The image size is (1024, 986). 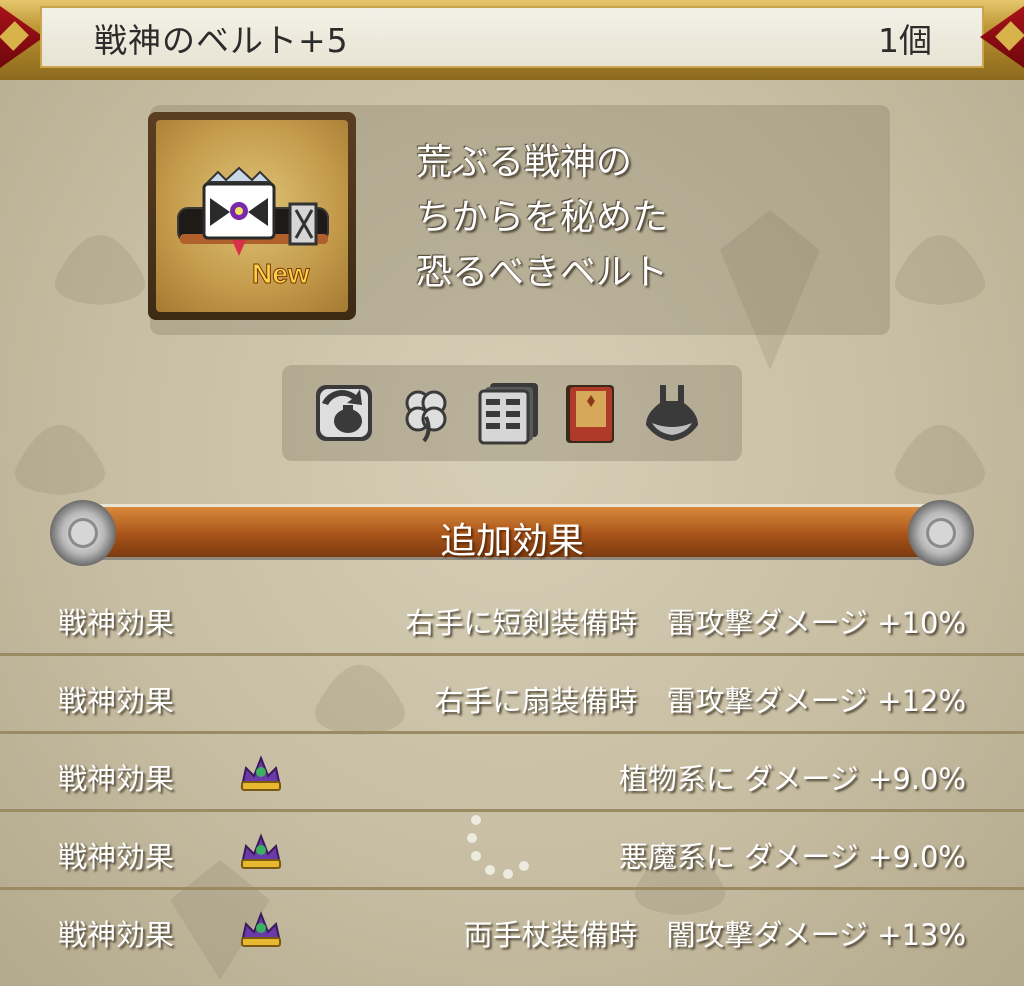 I want to click on effect-text: 悪魔系に ダメージ +9.0%, so click(x=792, y=857).